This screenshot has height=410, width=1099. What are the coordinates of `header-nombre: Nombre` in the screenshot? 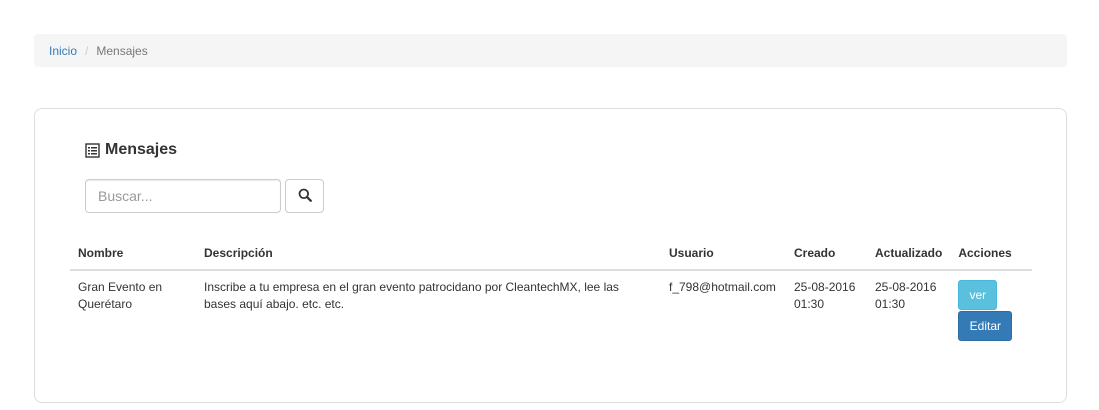 It's located at (133, 253).